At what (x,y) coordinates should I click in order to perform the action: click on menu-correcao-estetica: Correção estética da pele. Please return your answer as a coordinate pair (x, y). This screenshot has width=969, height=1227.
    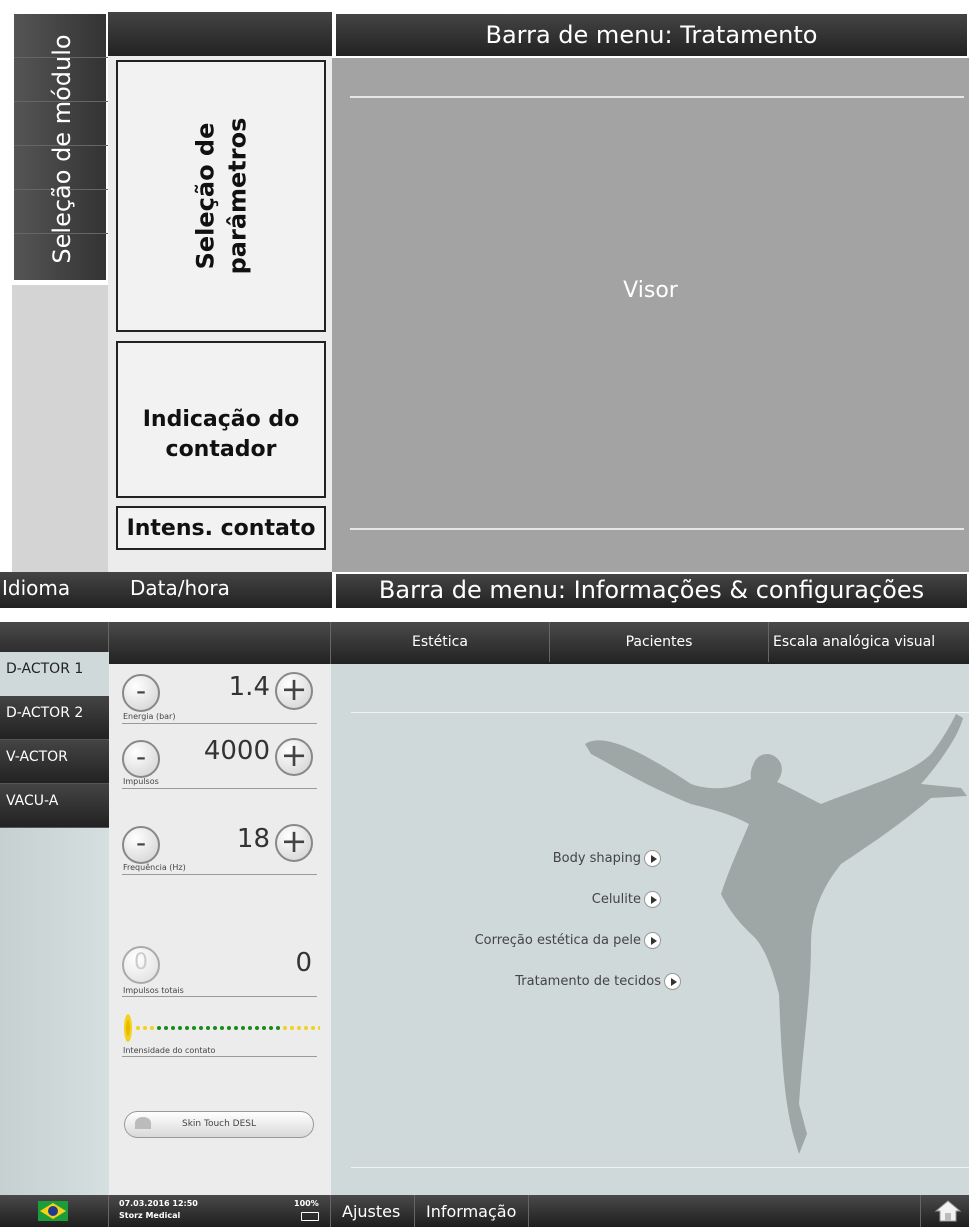
    Looking at the image, I should click on (526, 940).